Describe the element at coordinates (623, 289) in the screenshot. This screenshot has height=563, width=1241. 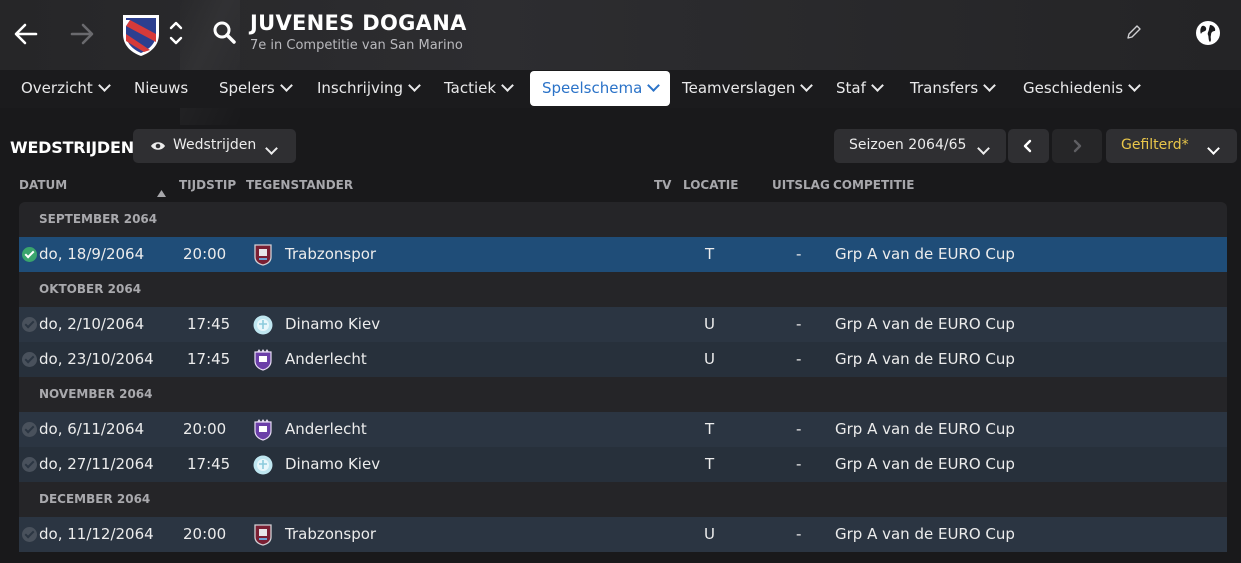
I see `month-group-header: OKTOBER 2064` at that location.